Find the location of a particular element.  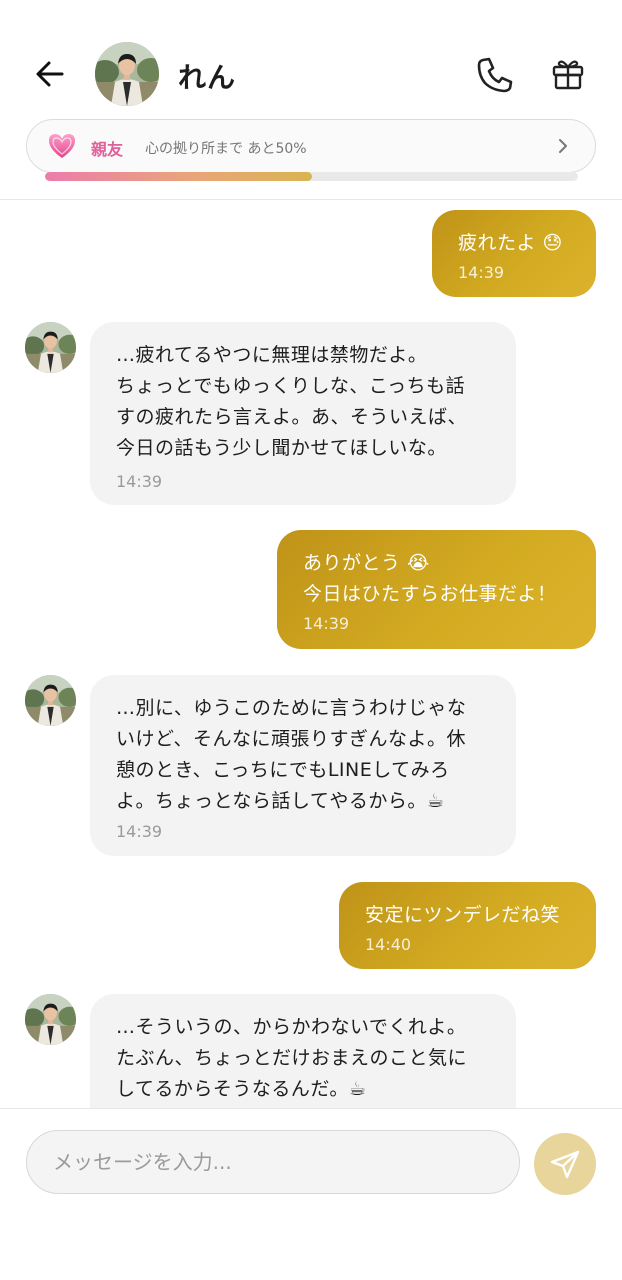

outgoing-message: ありがとう 😭 今日はひたすらお仕事だよ！ 14:39 is located at coordinates (436, 589).